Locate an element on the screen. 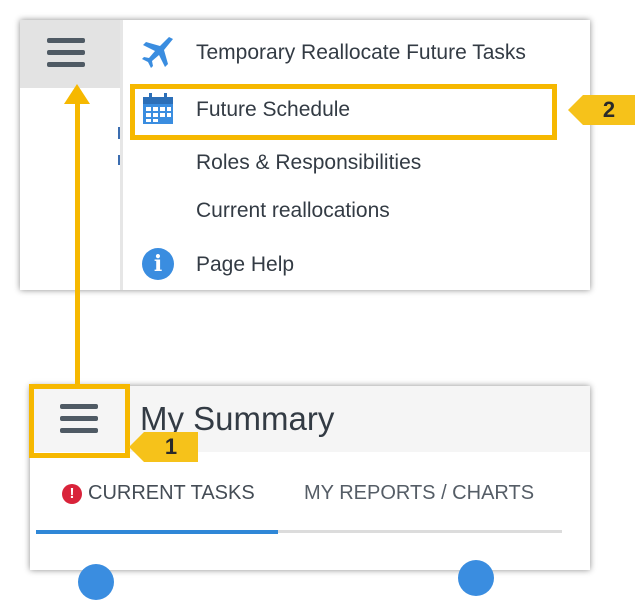  menu-item-label: Temporary Reallocate Future Tasks is located at coordinates (361, 52).